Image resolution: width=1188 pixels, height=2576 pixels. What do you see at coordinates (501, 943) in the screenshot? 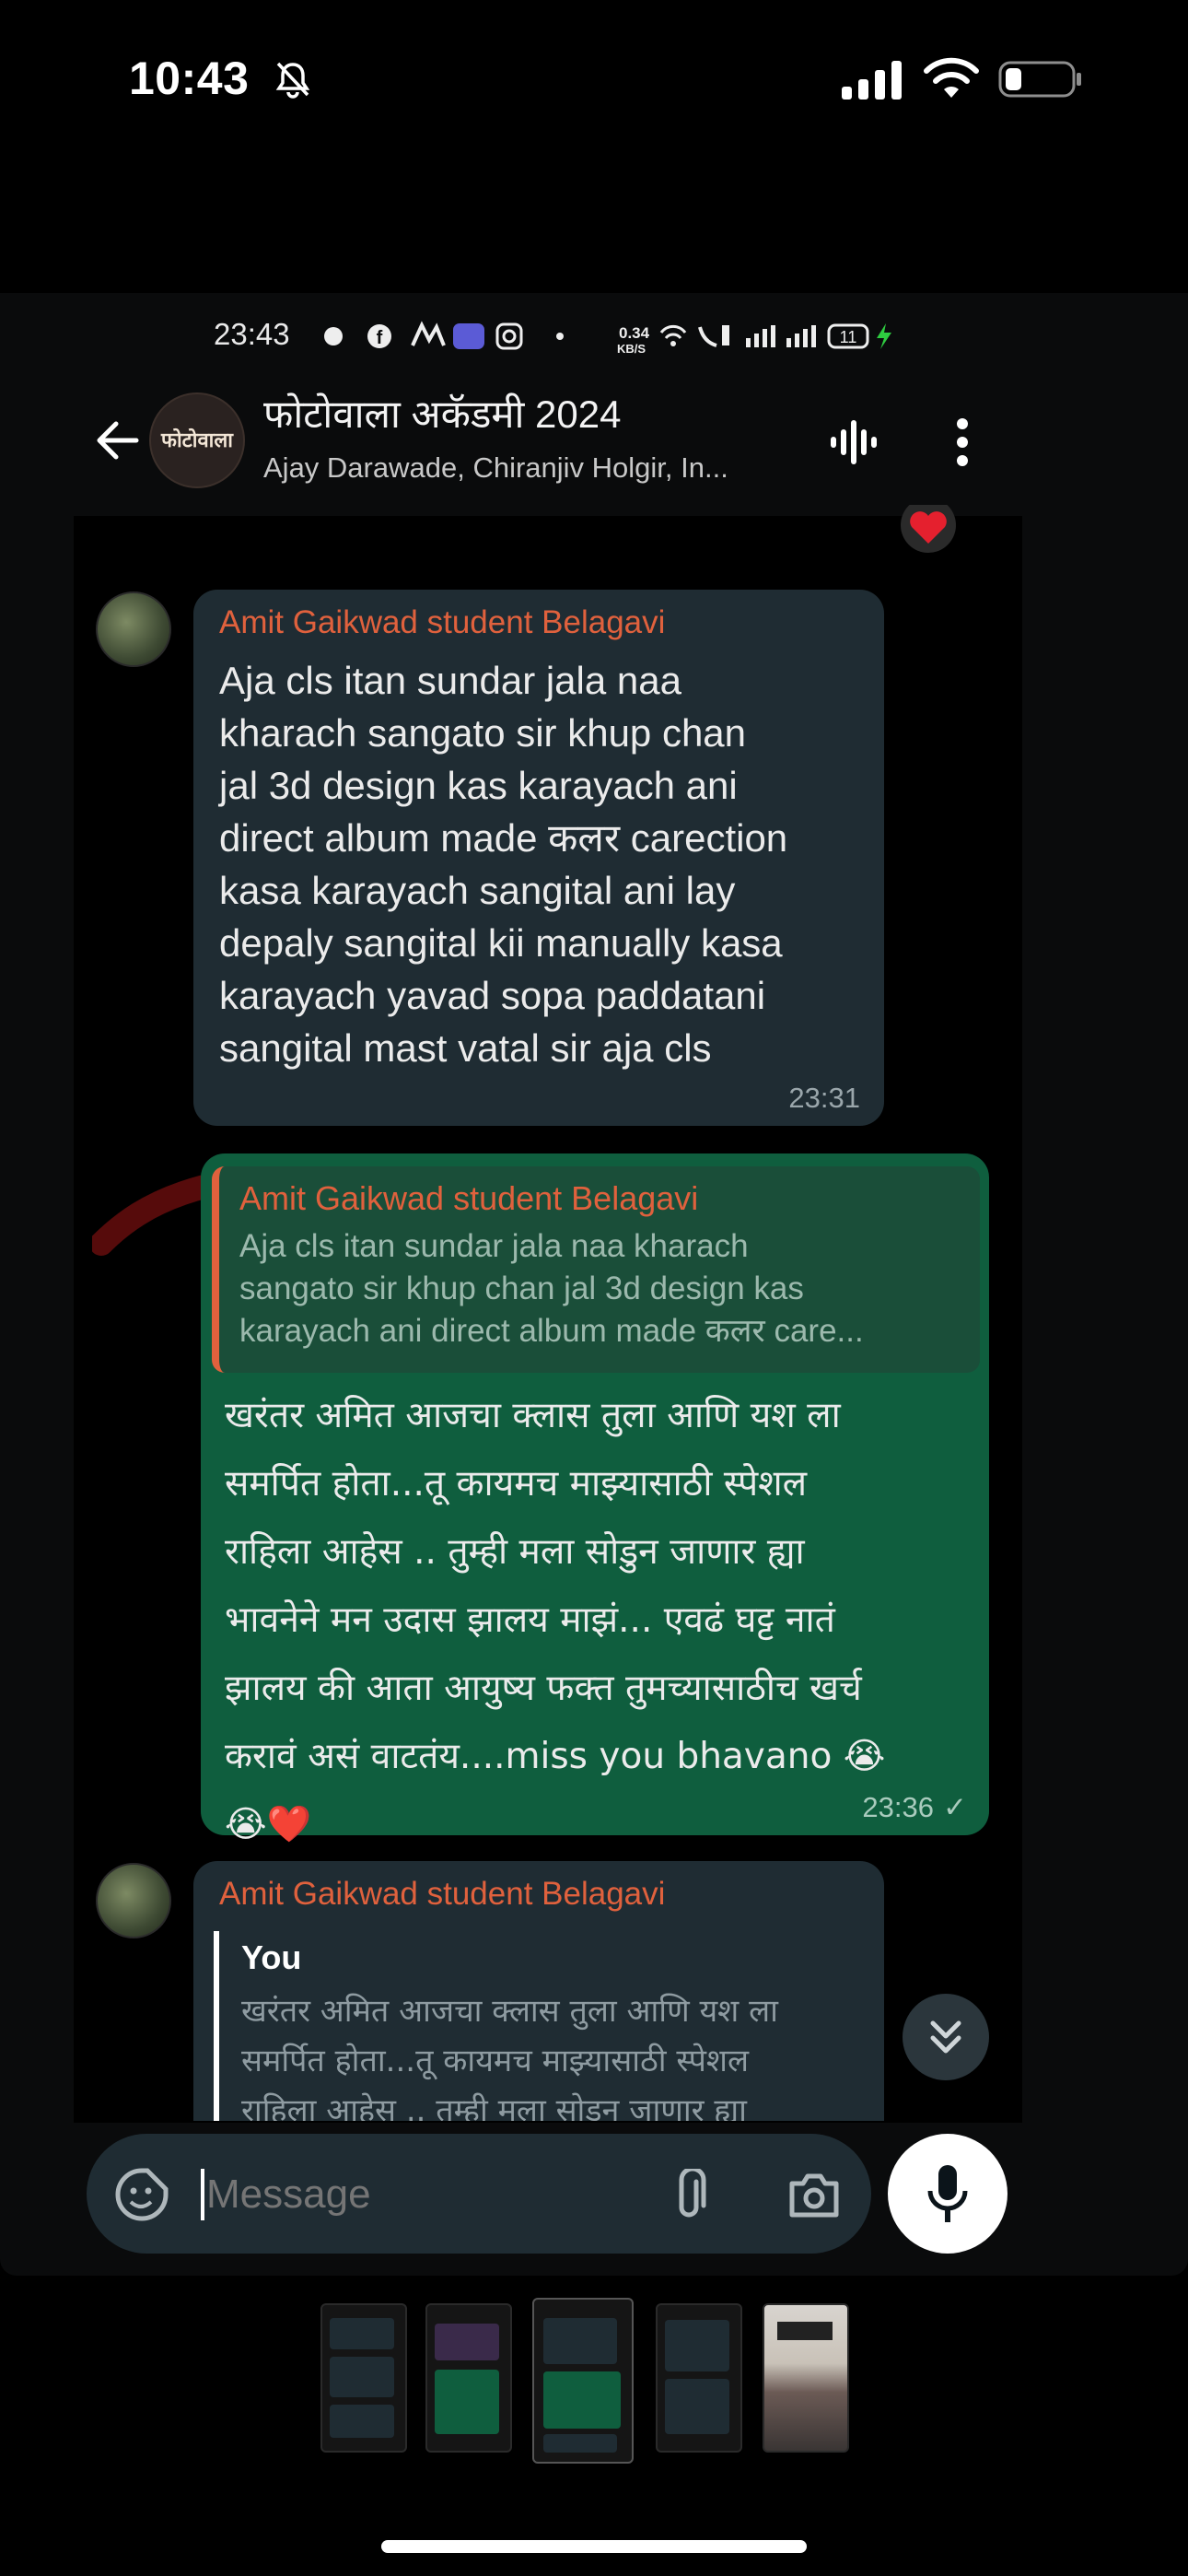
I see `message-line: depaly sangital kii manually kasa` at bounding box center [501, 943].